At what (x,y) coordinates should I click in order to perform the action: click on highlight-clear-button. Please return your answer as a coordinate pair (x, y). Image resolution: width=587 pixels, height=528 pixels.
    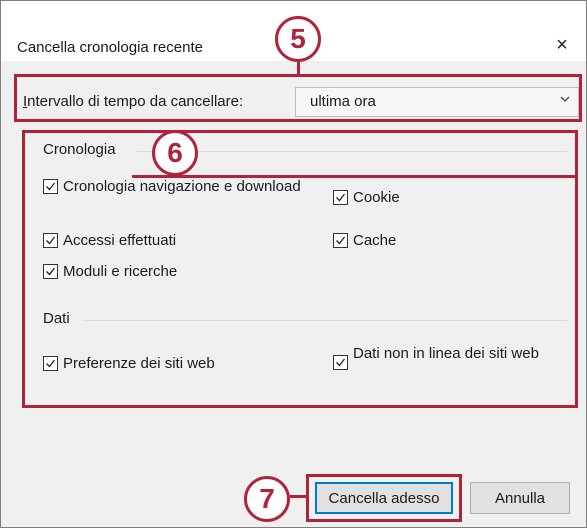
    Looking at the image, I should click on (384, 498).